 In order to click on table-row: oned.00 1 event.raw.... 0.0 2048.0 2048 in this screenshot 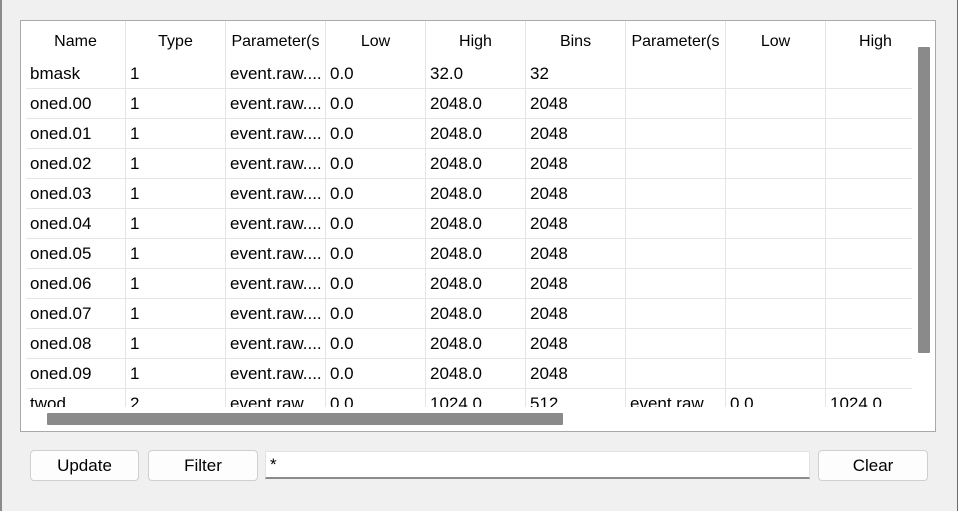, I will do `click(469, 104)`.